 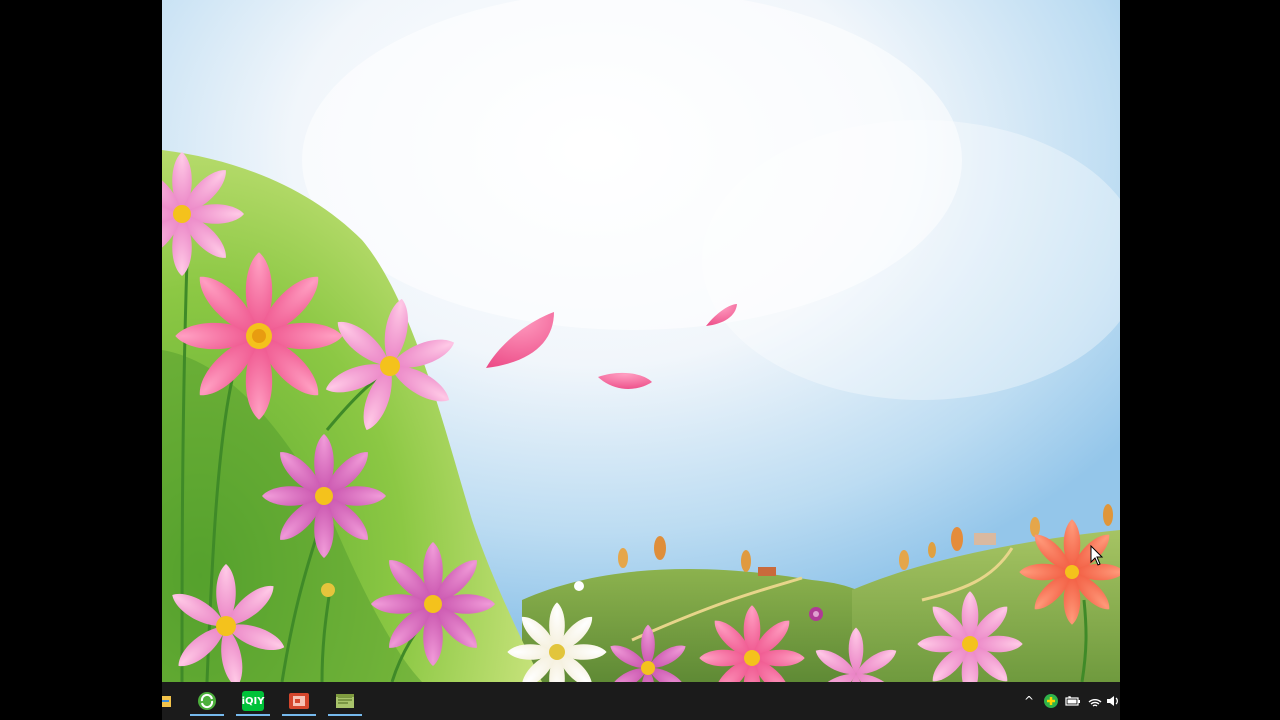 I want to click on show-hidden-icons-button: ^, so click(x=1029, y=701).